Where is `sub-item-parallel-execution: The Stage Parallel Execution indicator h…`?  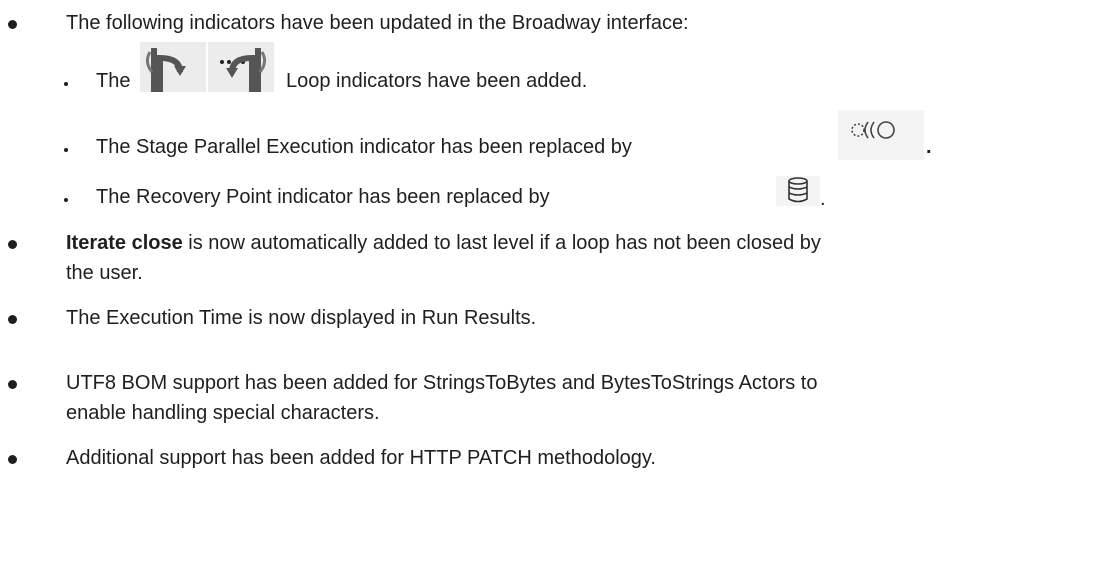 sub-item-parallel-execution: The Stage Parallel Execution indicator h… is located at coordinates (364, 147).